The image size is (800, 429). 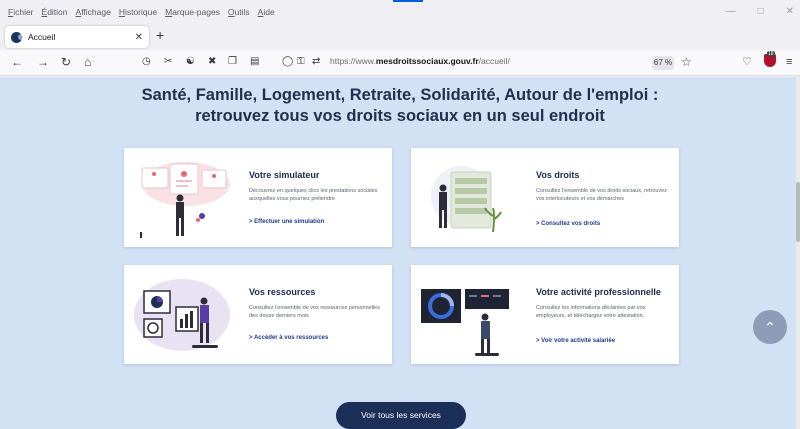 What do you see at coordinates (575, 341) in the screenshot?
I see `card-link: > Voir votre activité salariée` at bounding box center [575, 341].